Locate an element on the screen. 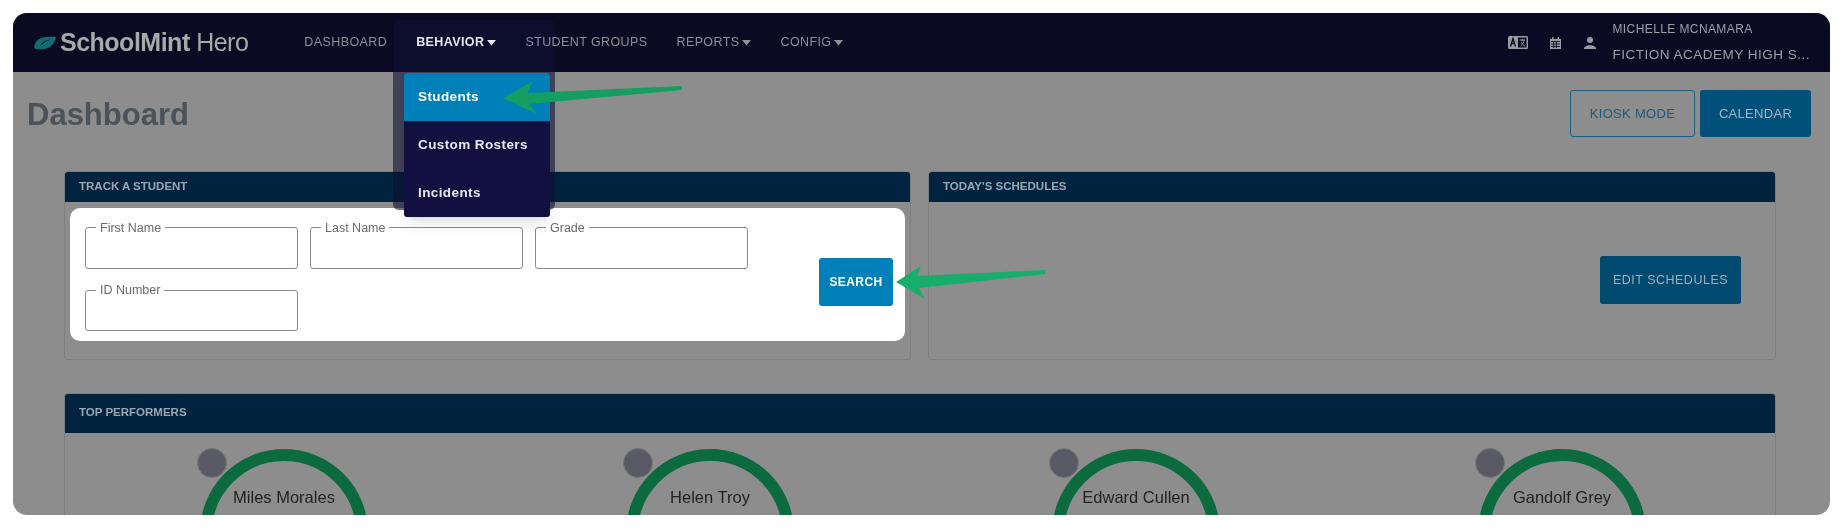 The height and width of the screenshot is (529, 1843). nav-tab: BEHAVIOR is located at coordinates (456, 42).